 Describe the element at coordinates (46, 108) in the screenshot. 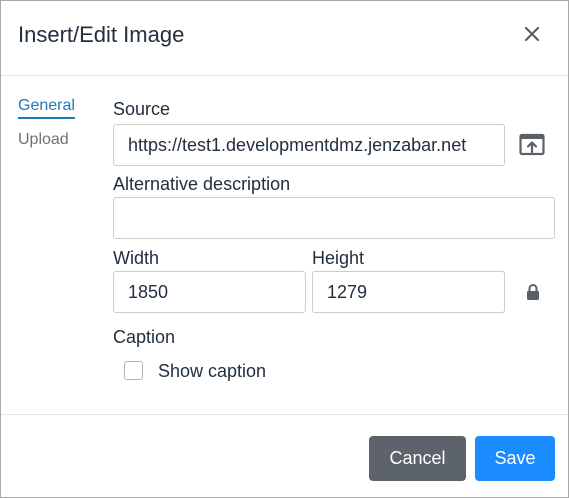

I see `tab-general: General` at that location.